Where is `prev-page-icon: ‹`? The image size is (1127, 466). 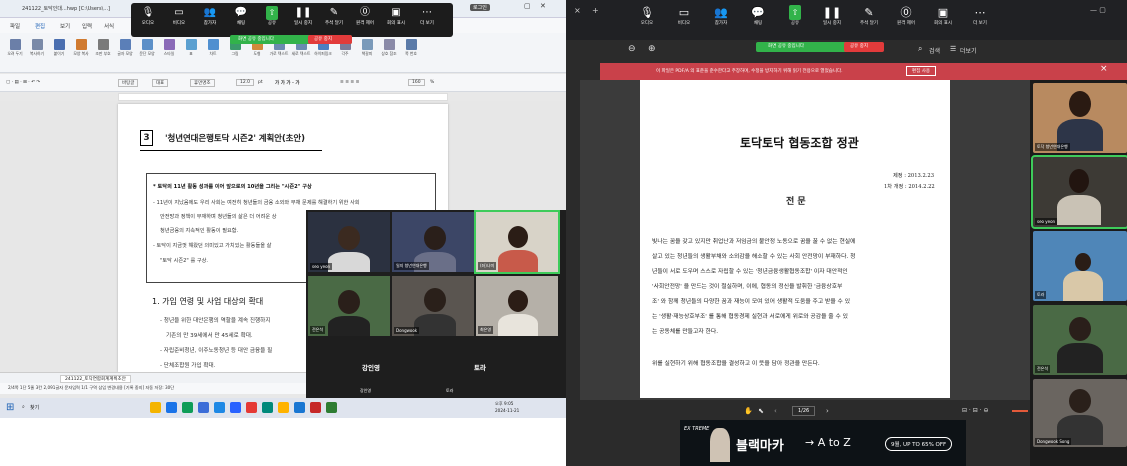
prev-page-icon: ‹ is located at coordinates (775, 411).